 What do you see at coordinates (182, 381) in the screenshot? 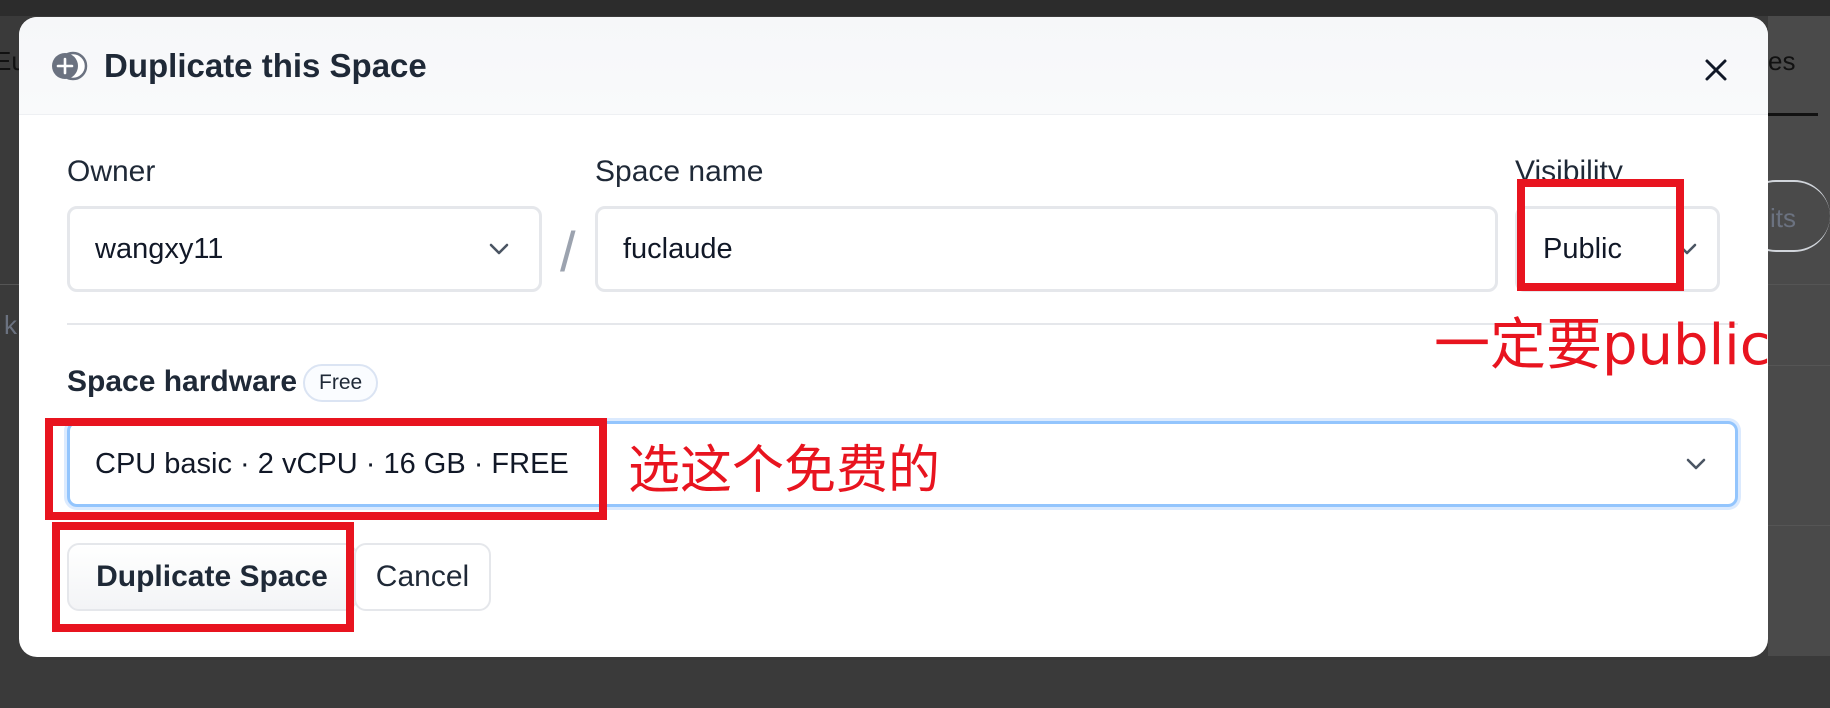
I see `space-hardware-label: Space hardware` at bounding box center [182, 381].